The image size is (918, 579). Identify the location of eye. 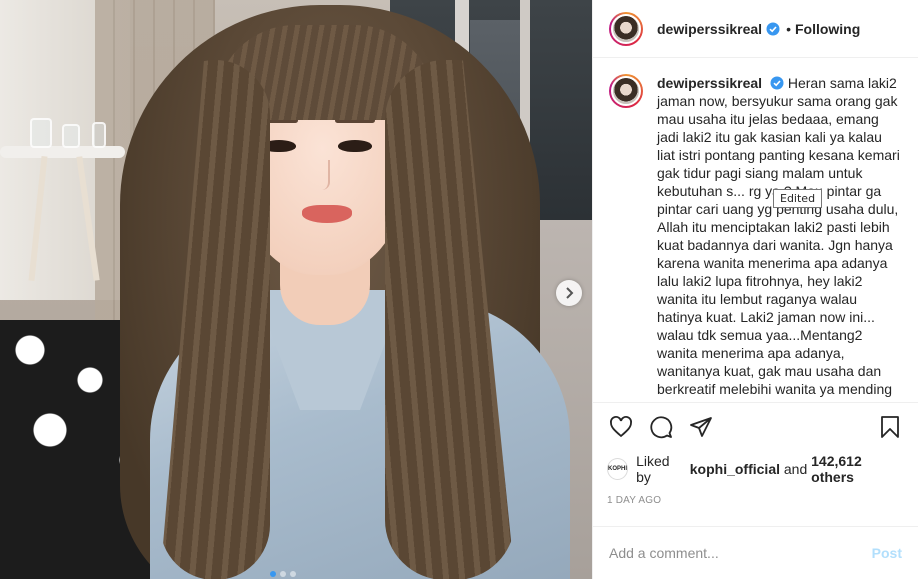
(355, 146).